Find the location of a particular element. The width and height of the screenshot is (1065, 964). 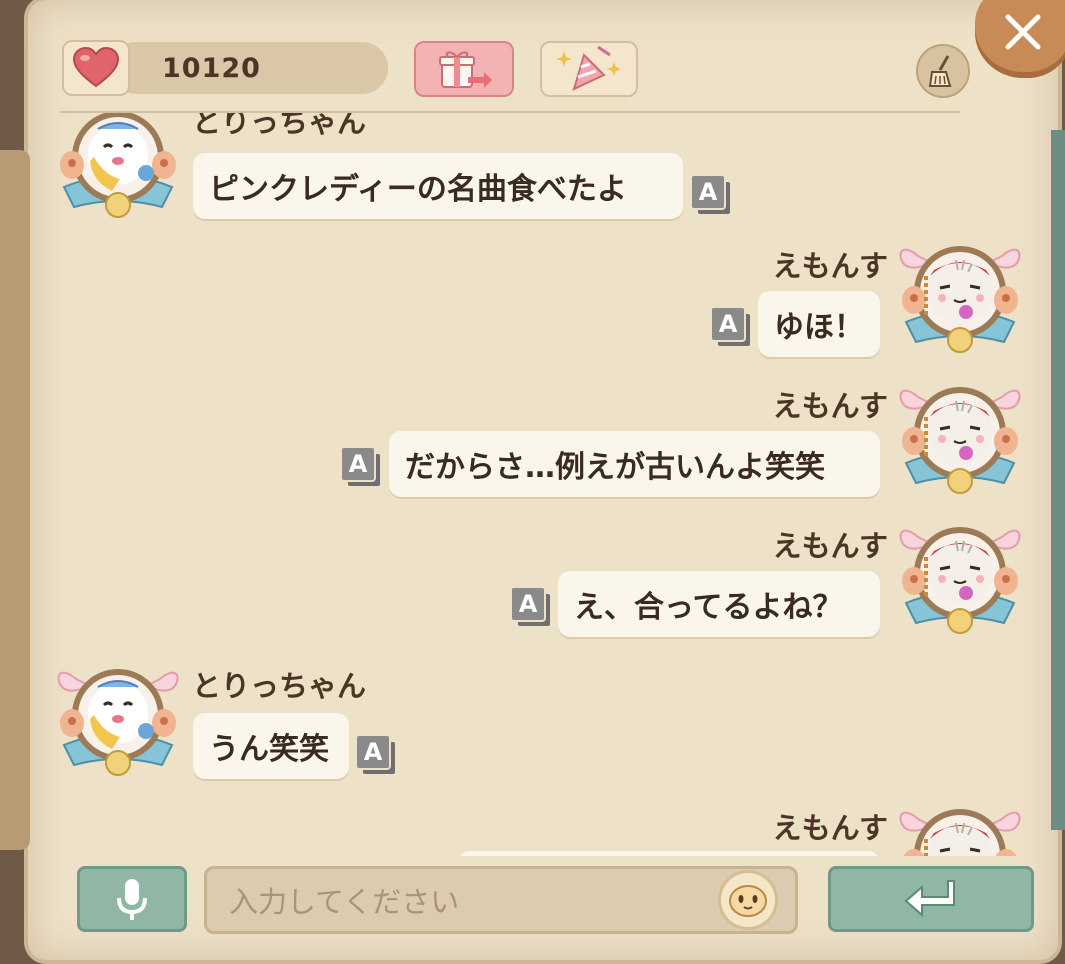

message-bubble: ピンクレディーの名曲食べたよ is located at coordinates (438, 186).